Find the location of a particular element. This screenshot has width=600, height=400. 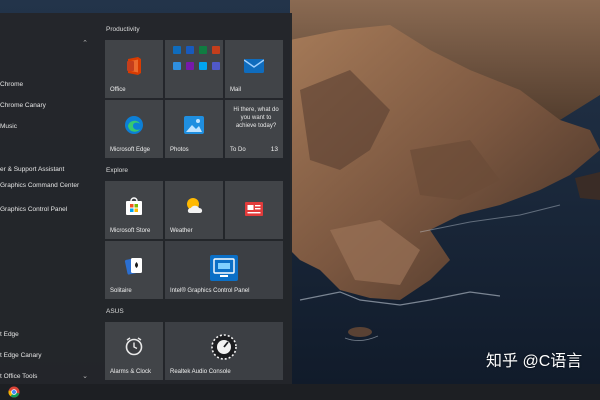

tile-office-apps is located at coordinates (194, 69).